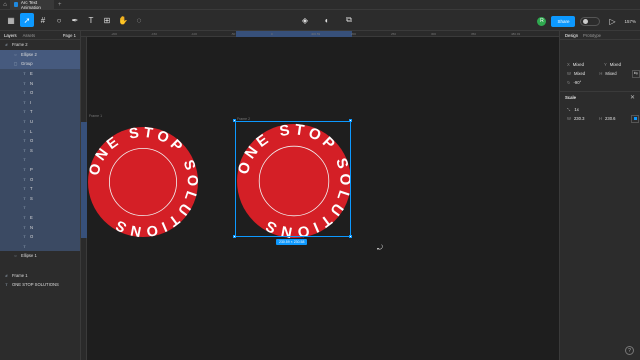 The image size is (640, 360). I want to click on ruler-tick-label: 300, so click(434, 34).